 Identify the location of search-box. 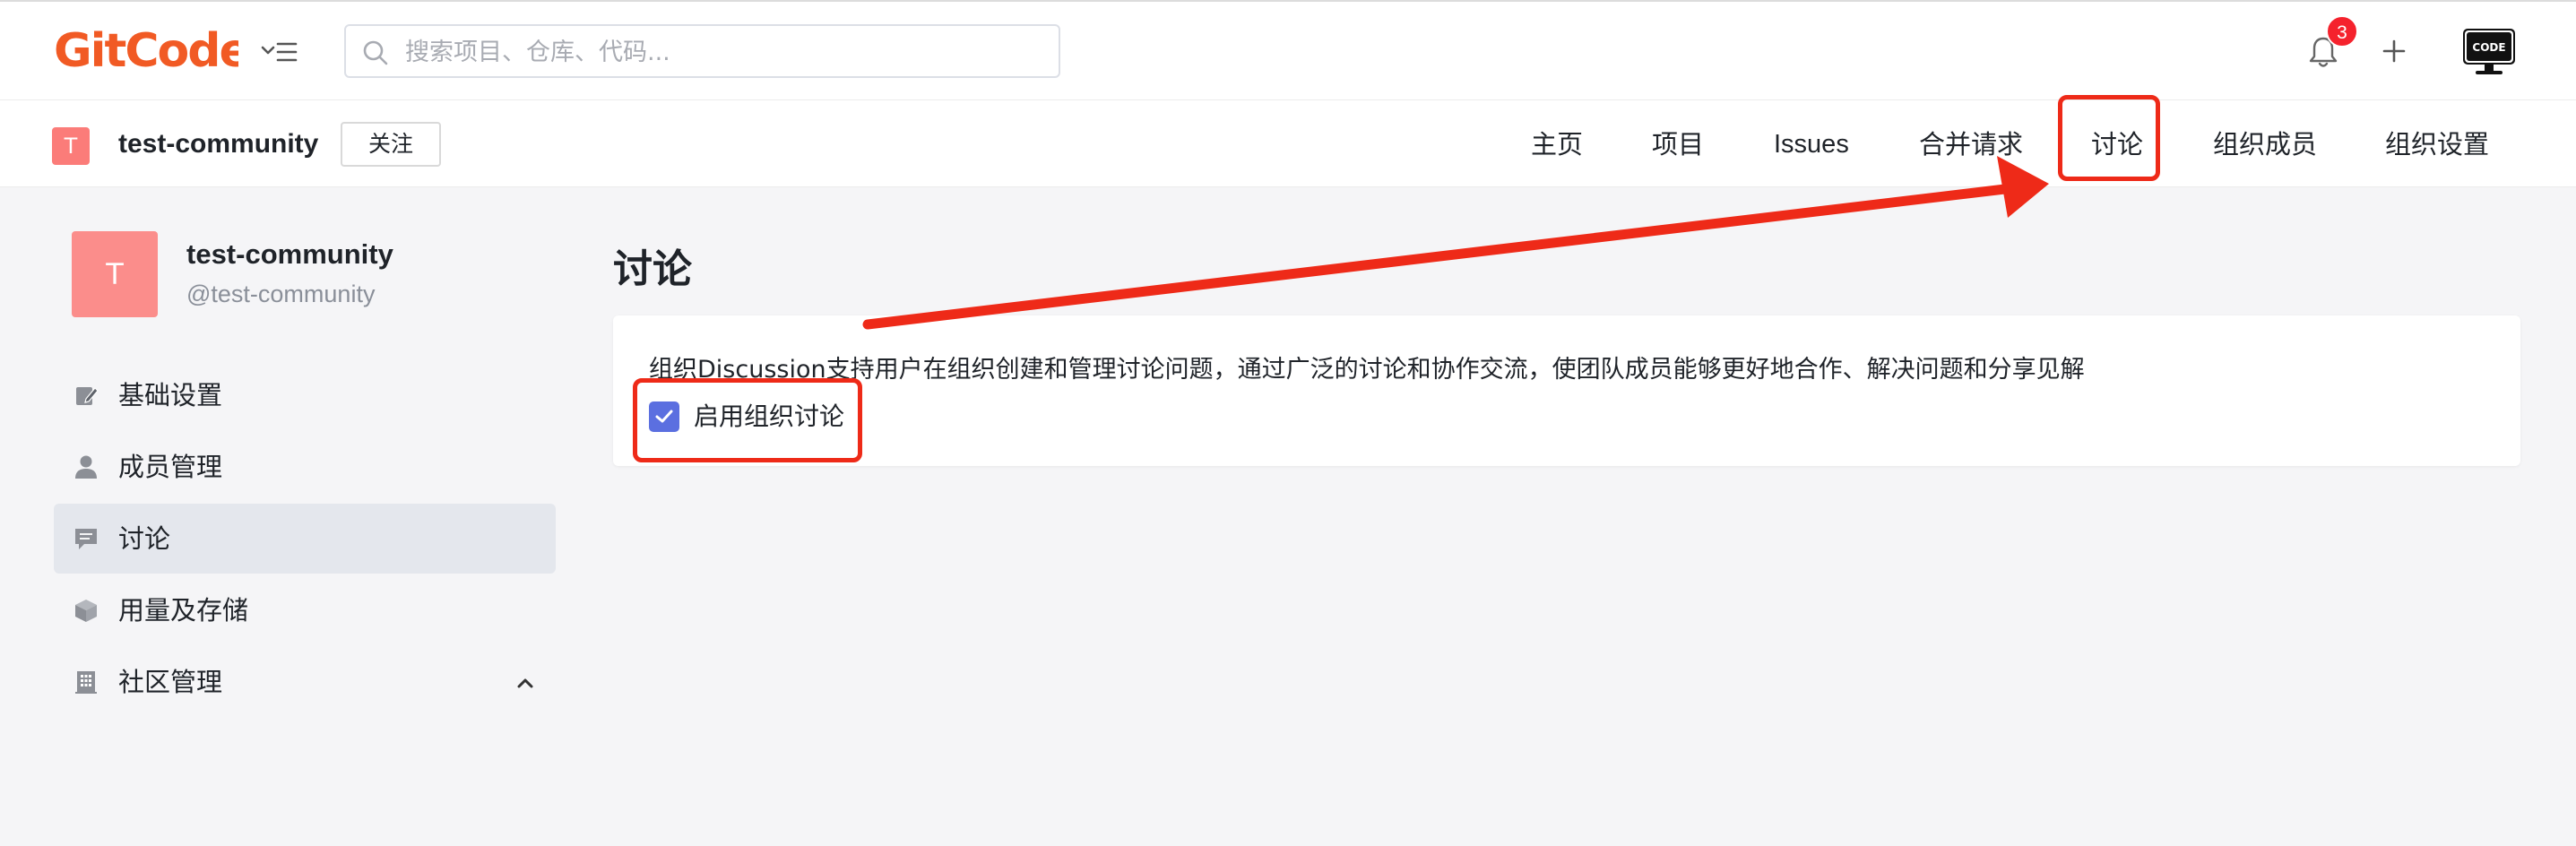
(702, 51).